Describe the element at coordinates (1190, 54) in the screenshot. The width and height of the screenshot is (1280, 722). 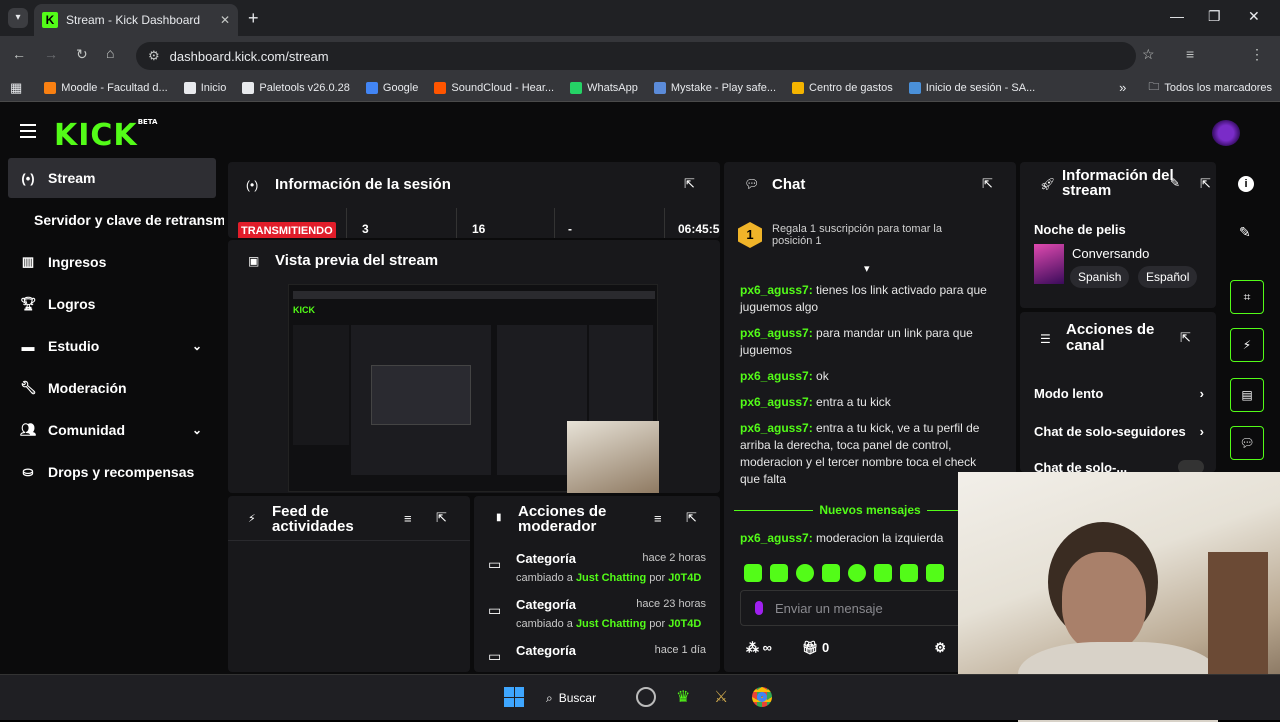
I see `extensions-icon: ≡` at that location.